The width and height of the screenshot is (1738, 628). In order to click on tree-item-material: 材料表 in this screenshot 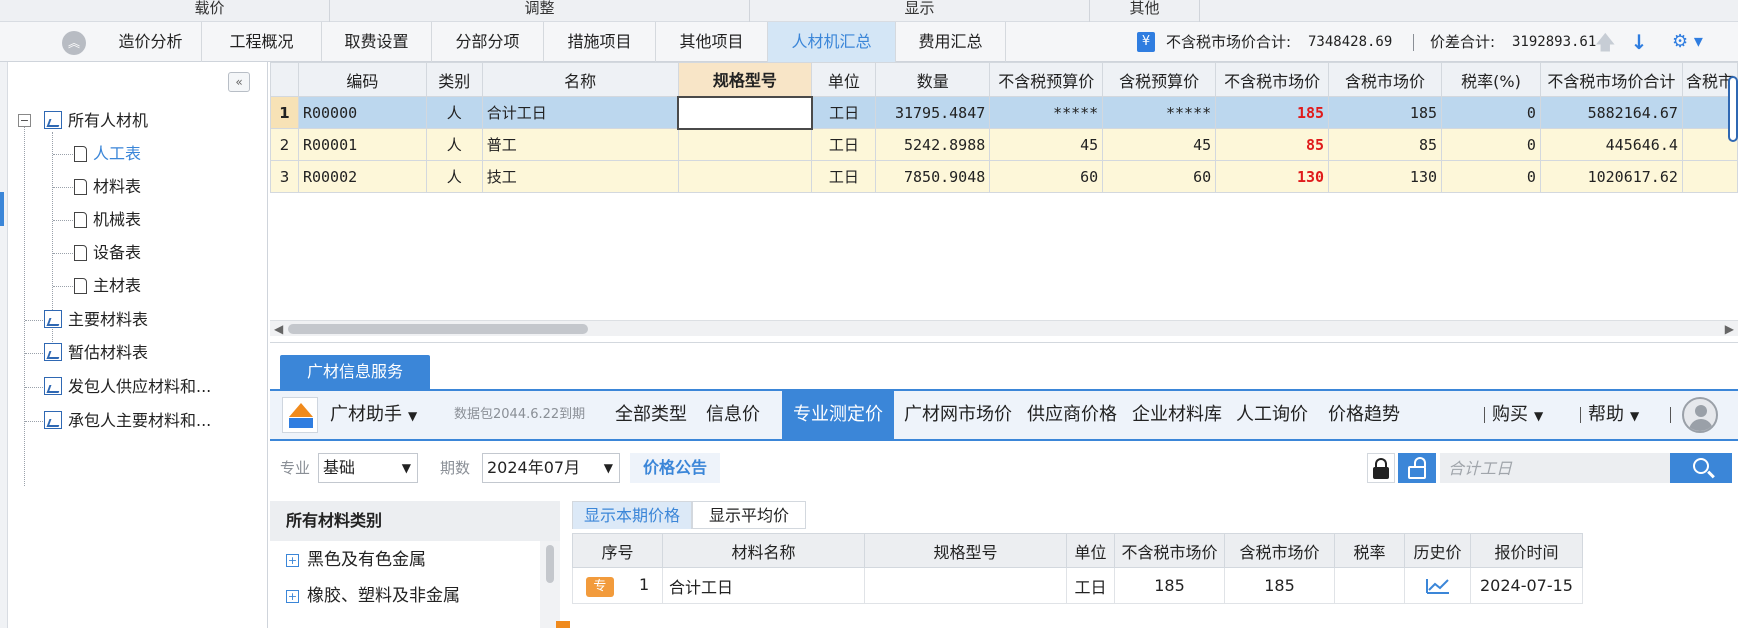, I will do `click(107, 187)`.